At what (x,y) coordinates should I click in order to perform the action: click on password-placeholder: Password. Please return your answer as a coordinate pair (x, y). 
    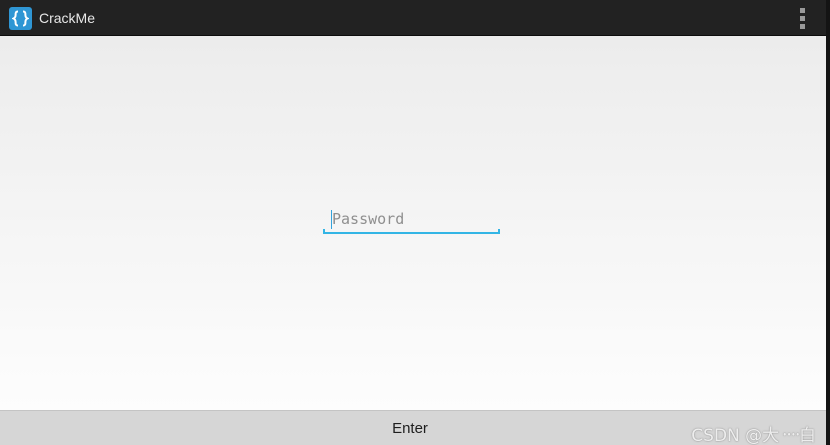
    Looking at the image, I should click on (368, 219).